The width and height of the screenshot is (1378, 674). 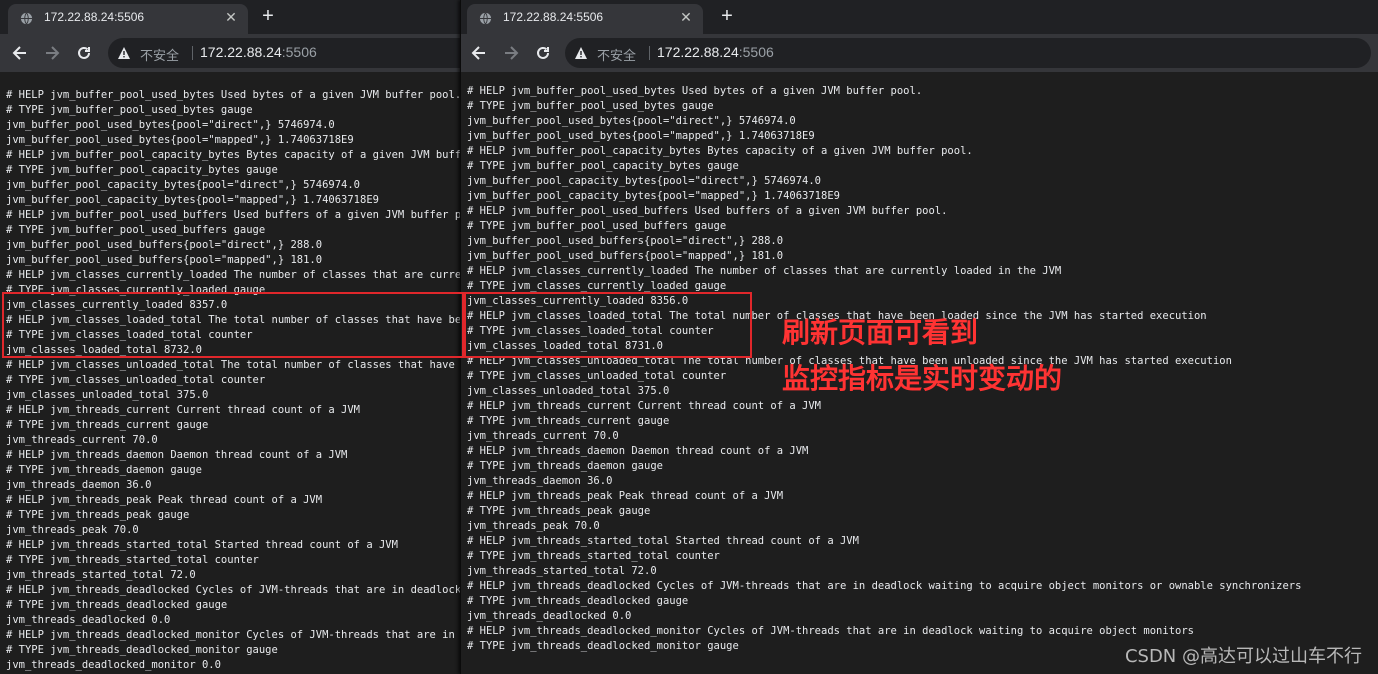 I want to click on annotation-line-1: 刷新页面可看到, so click(x=880, y=332).